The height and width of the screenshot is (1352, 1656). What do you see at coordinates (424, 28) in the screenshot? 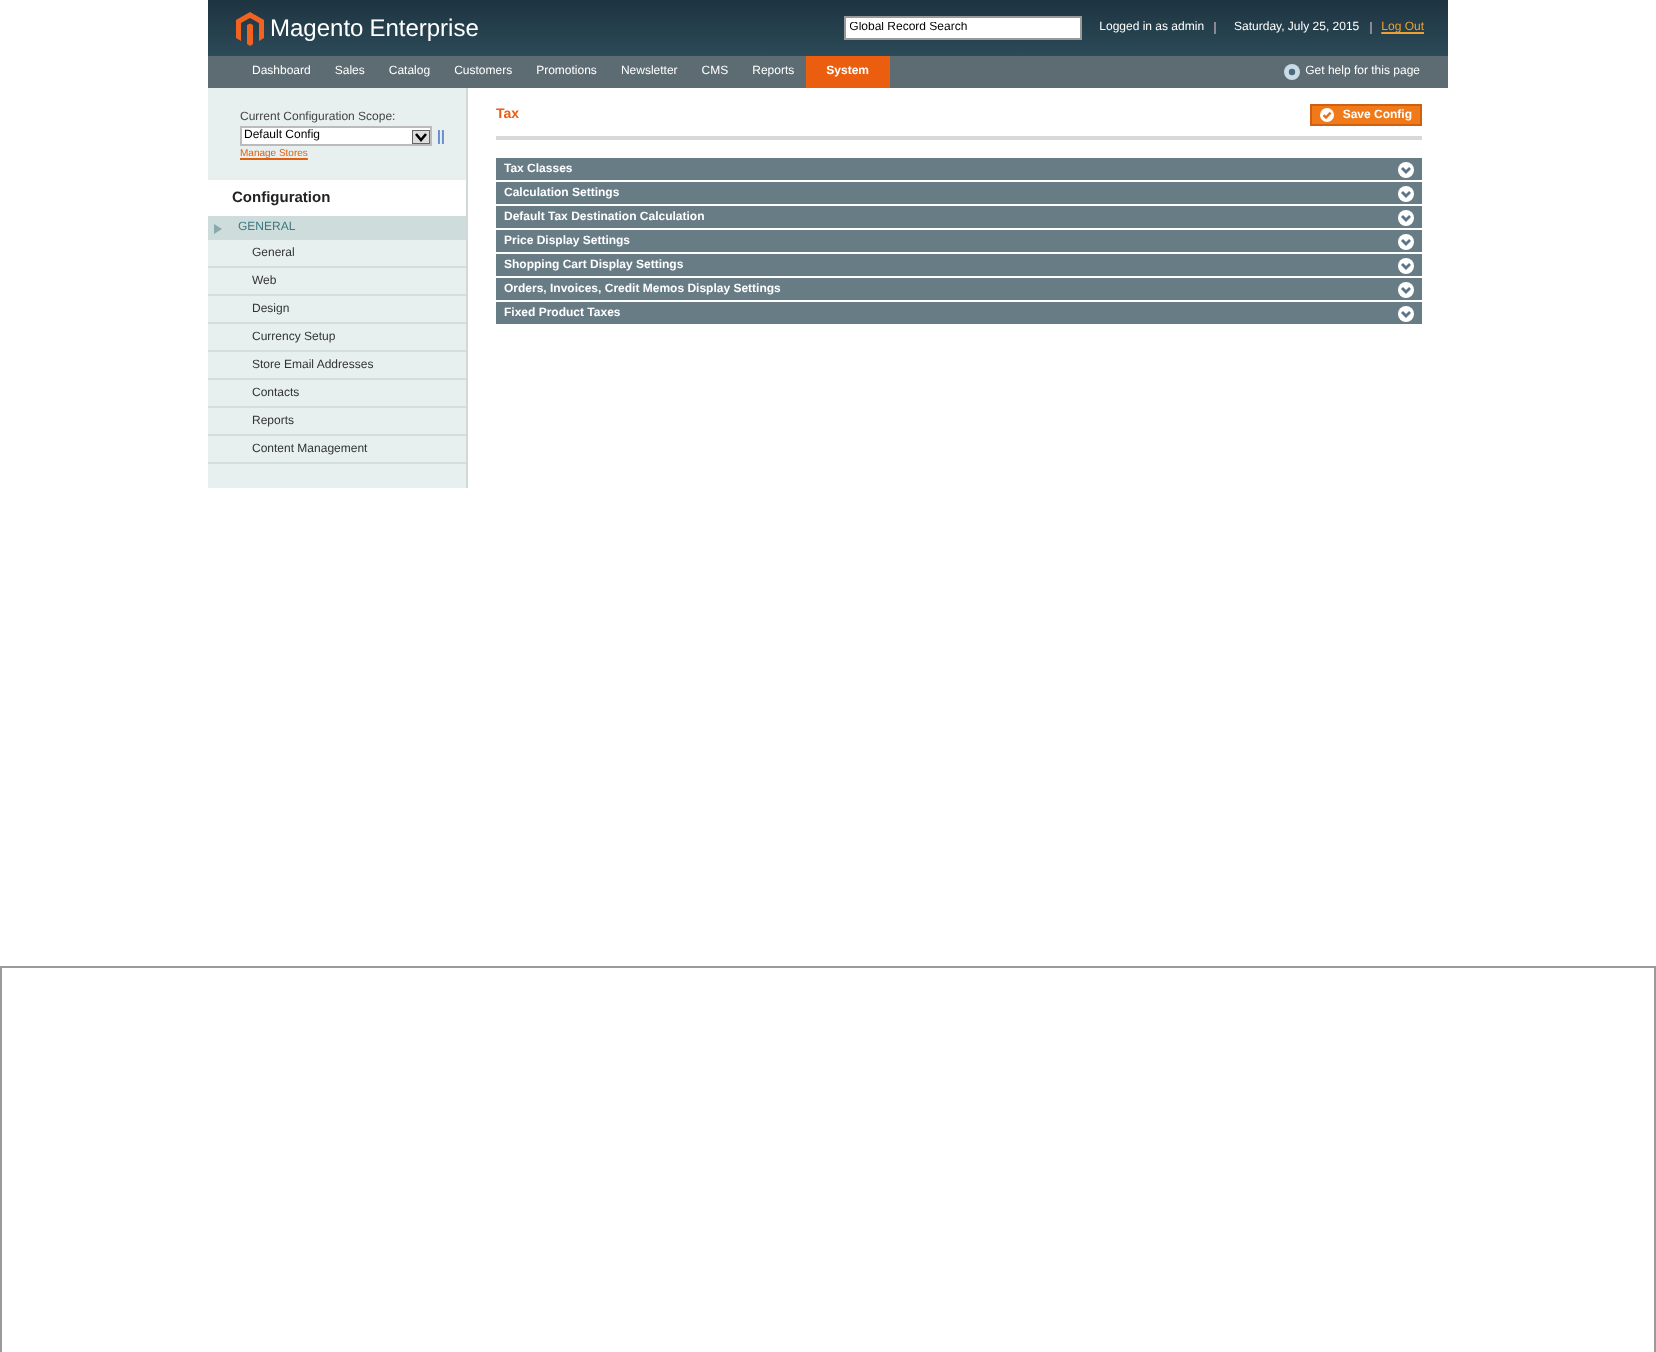
I see `logo-subtitle: Enterprise` at bounding box center [424, 28].